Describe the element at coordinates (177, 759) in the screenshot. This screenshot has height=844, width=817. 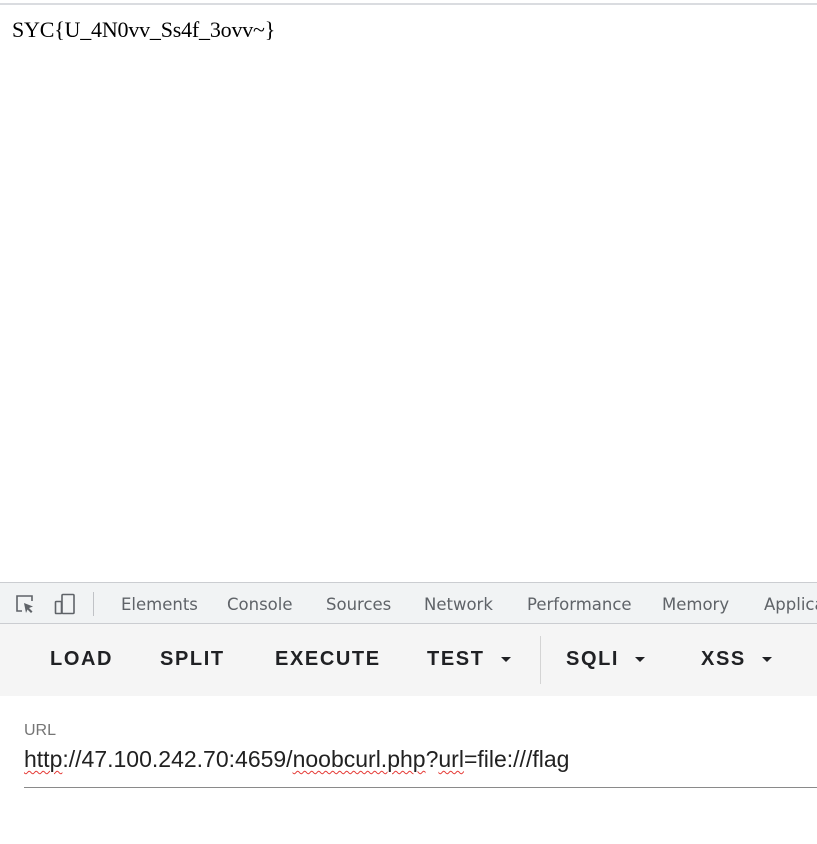
I see `url-part: ://47.100.242.70:4659/` at that location.